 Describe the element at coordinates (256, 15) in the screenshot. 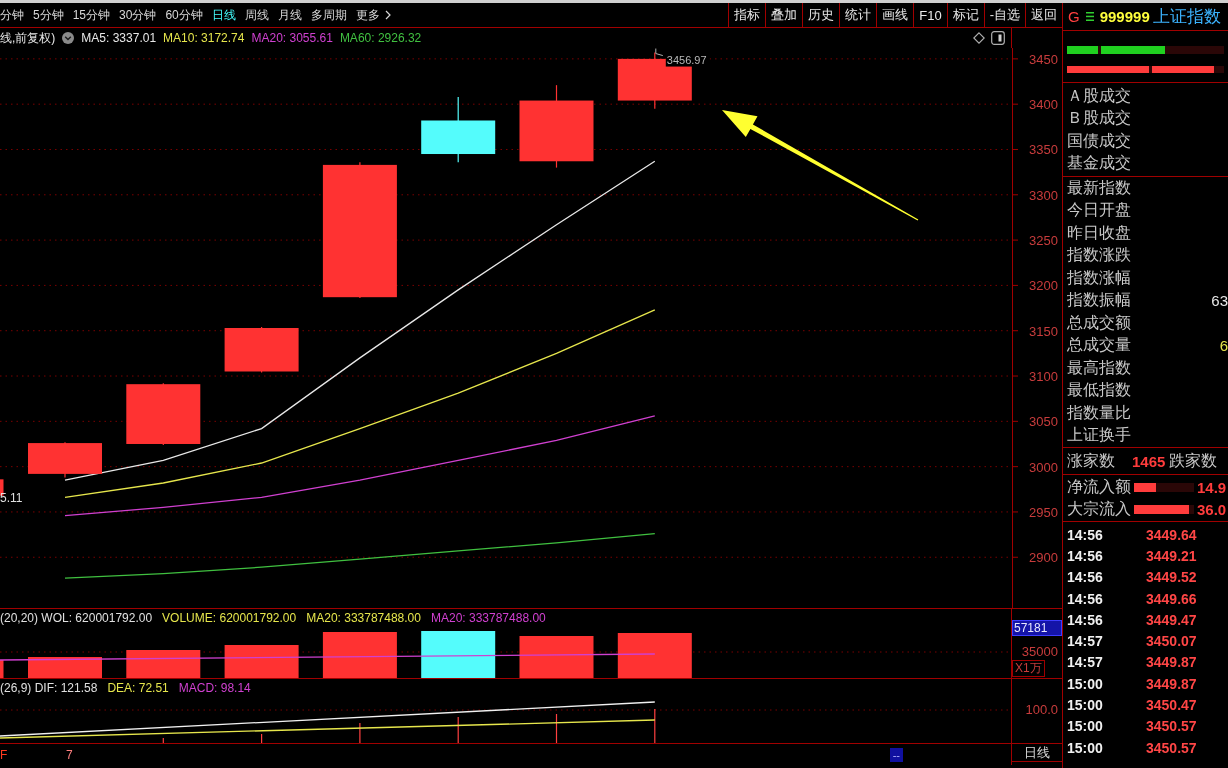

I see `period-tab: 周线` at that location.